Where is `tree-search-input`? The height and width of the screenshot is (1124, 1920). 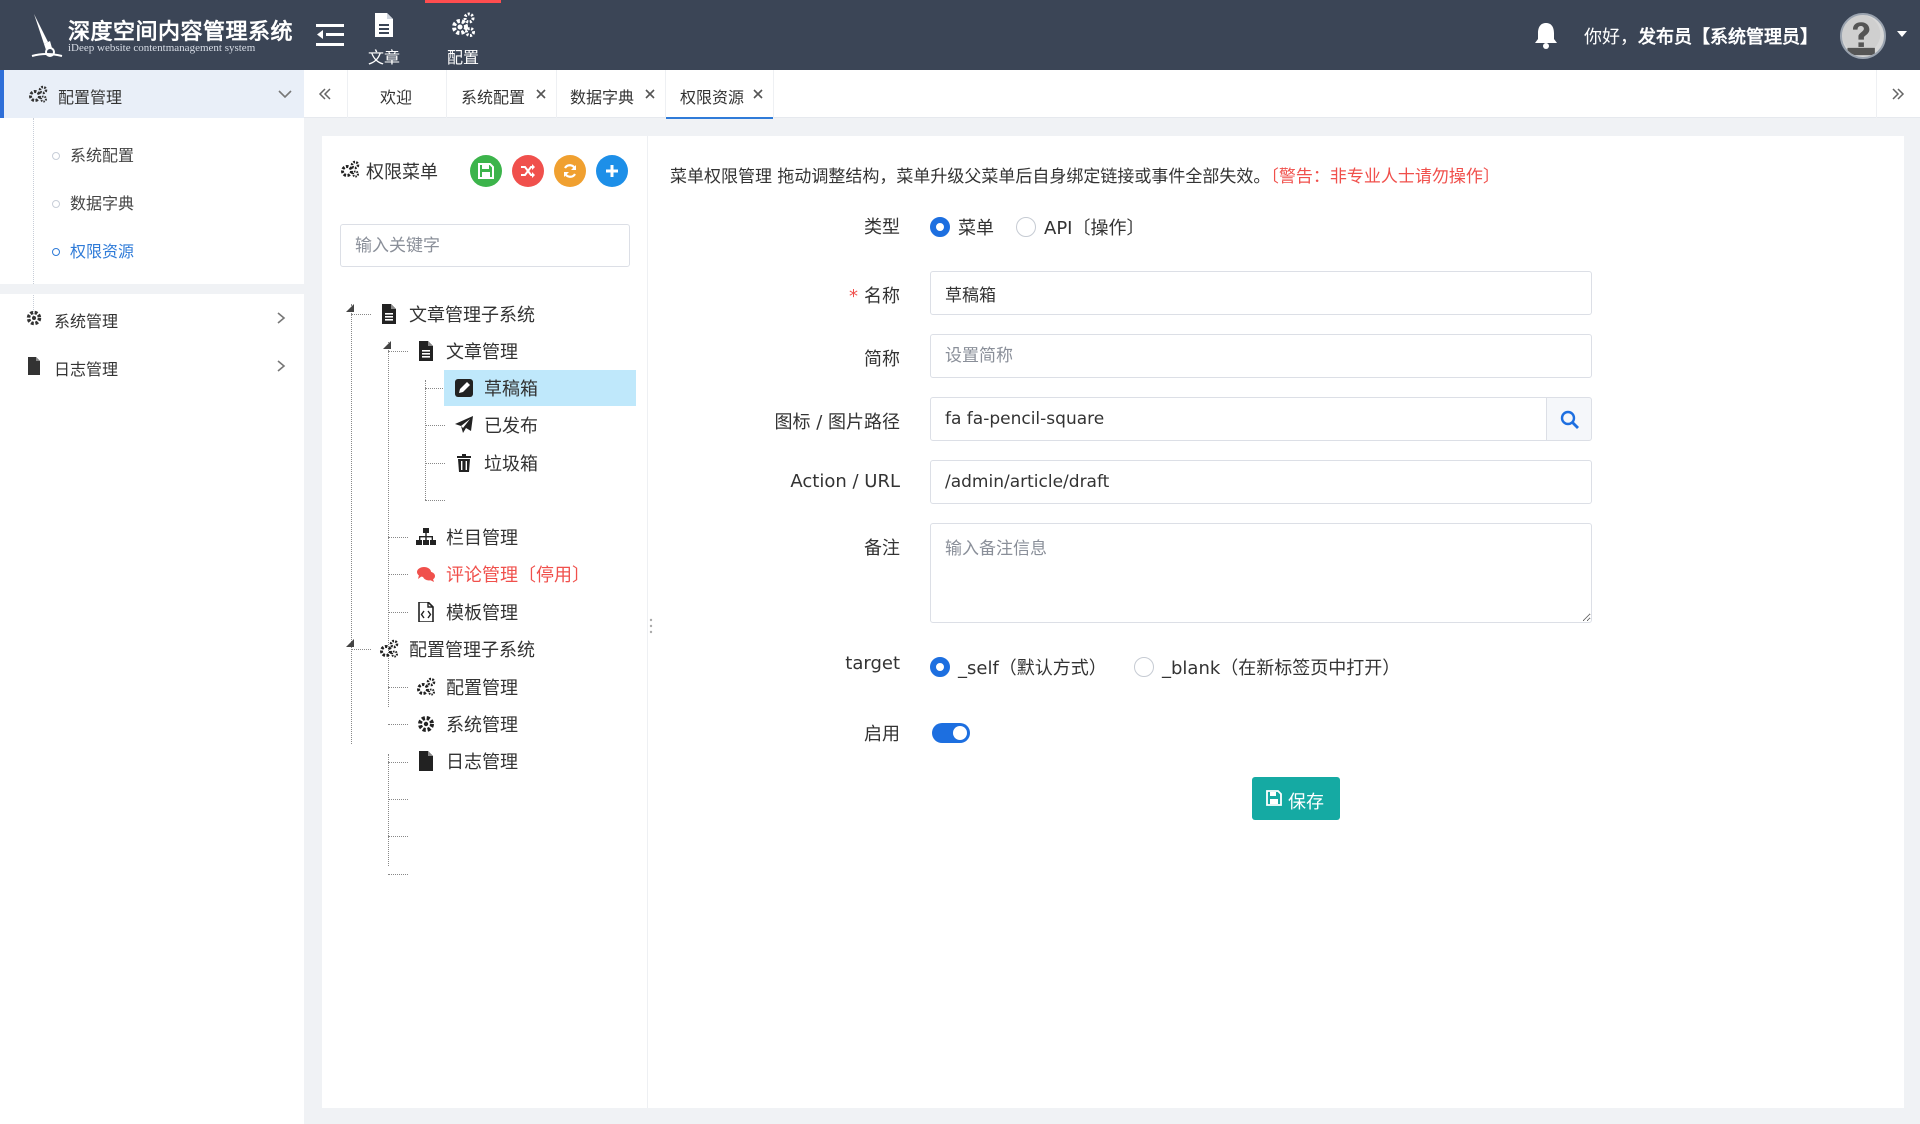 tree-search-input is located at coordinates (485, 245).